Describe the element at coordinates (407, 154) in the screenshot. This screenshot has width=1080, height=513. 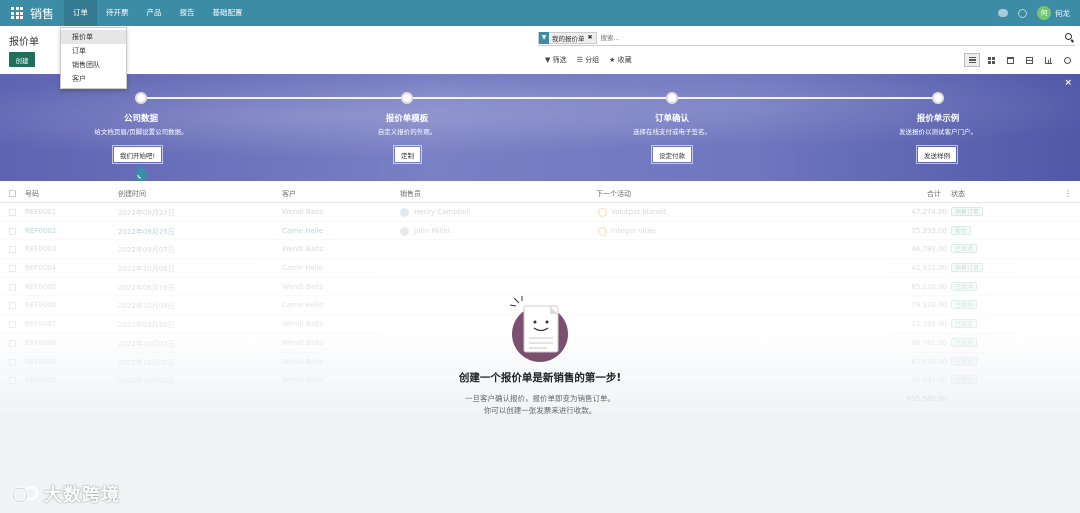
I see `step-button-template: 定制` at that location.